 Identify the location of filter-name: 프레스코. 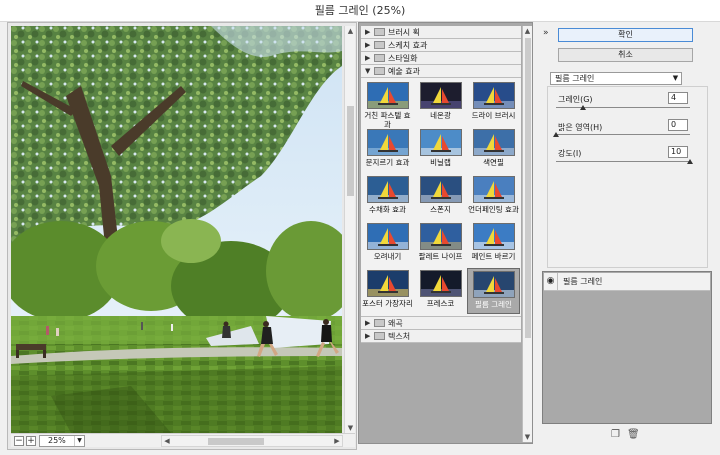
(440, 303).